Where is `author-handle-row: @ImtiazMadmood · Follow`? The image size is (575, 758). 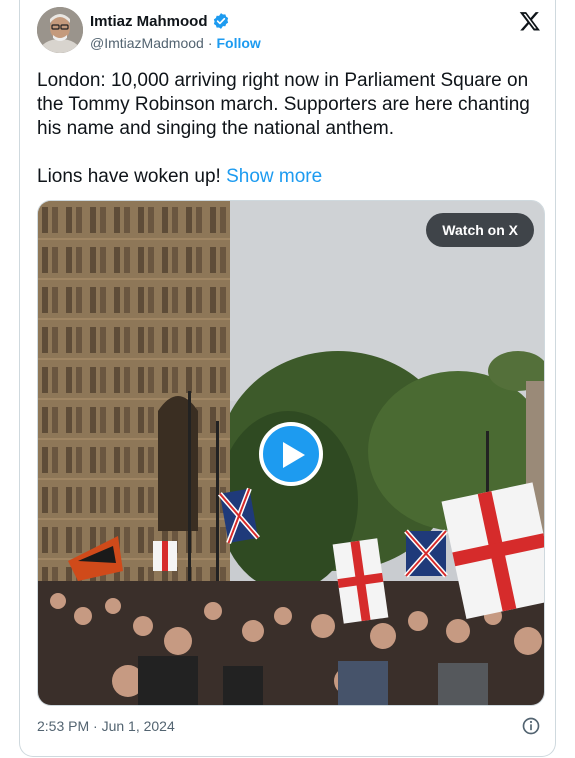 author-handle-row: @ImtiazMadmood · Follow is located at coordinates (175, 43).